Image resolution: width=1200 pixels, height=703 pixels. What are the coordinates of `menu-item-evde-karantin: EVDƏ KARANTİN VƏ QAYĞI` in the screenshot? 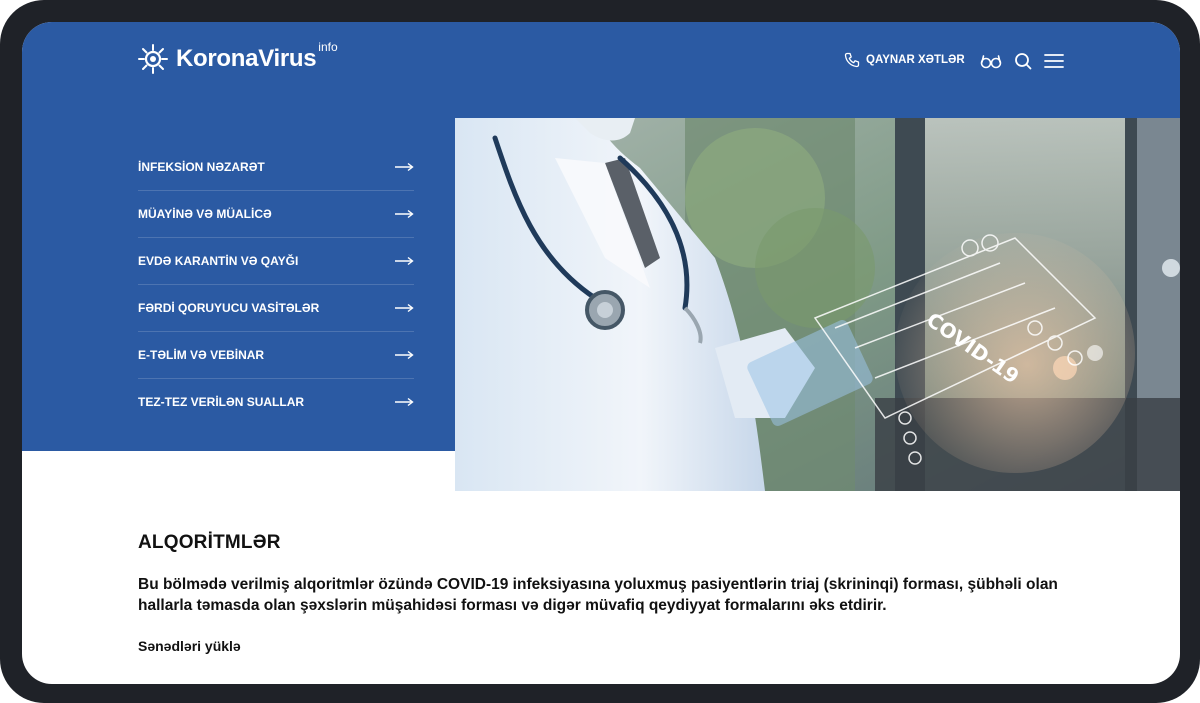 It's located at (276, 261).